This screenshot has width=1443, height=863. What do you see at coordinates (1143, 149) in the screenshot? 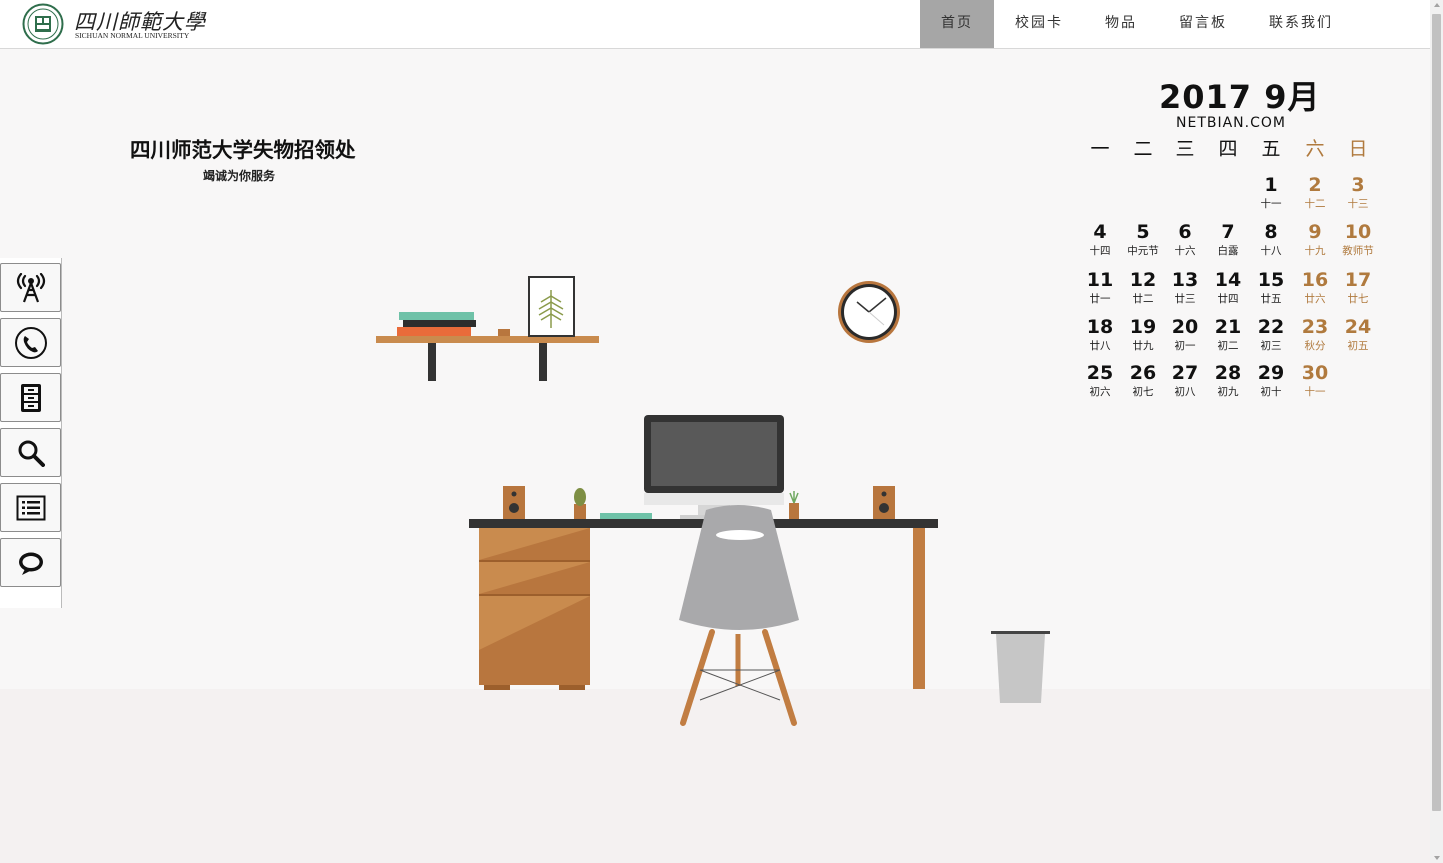
I see `weekday-label: 二` at bounding box center [1143, 149].